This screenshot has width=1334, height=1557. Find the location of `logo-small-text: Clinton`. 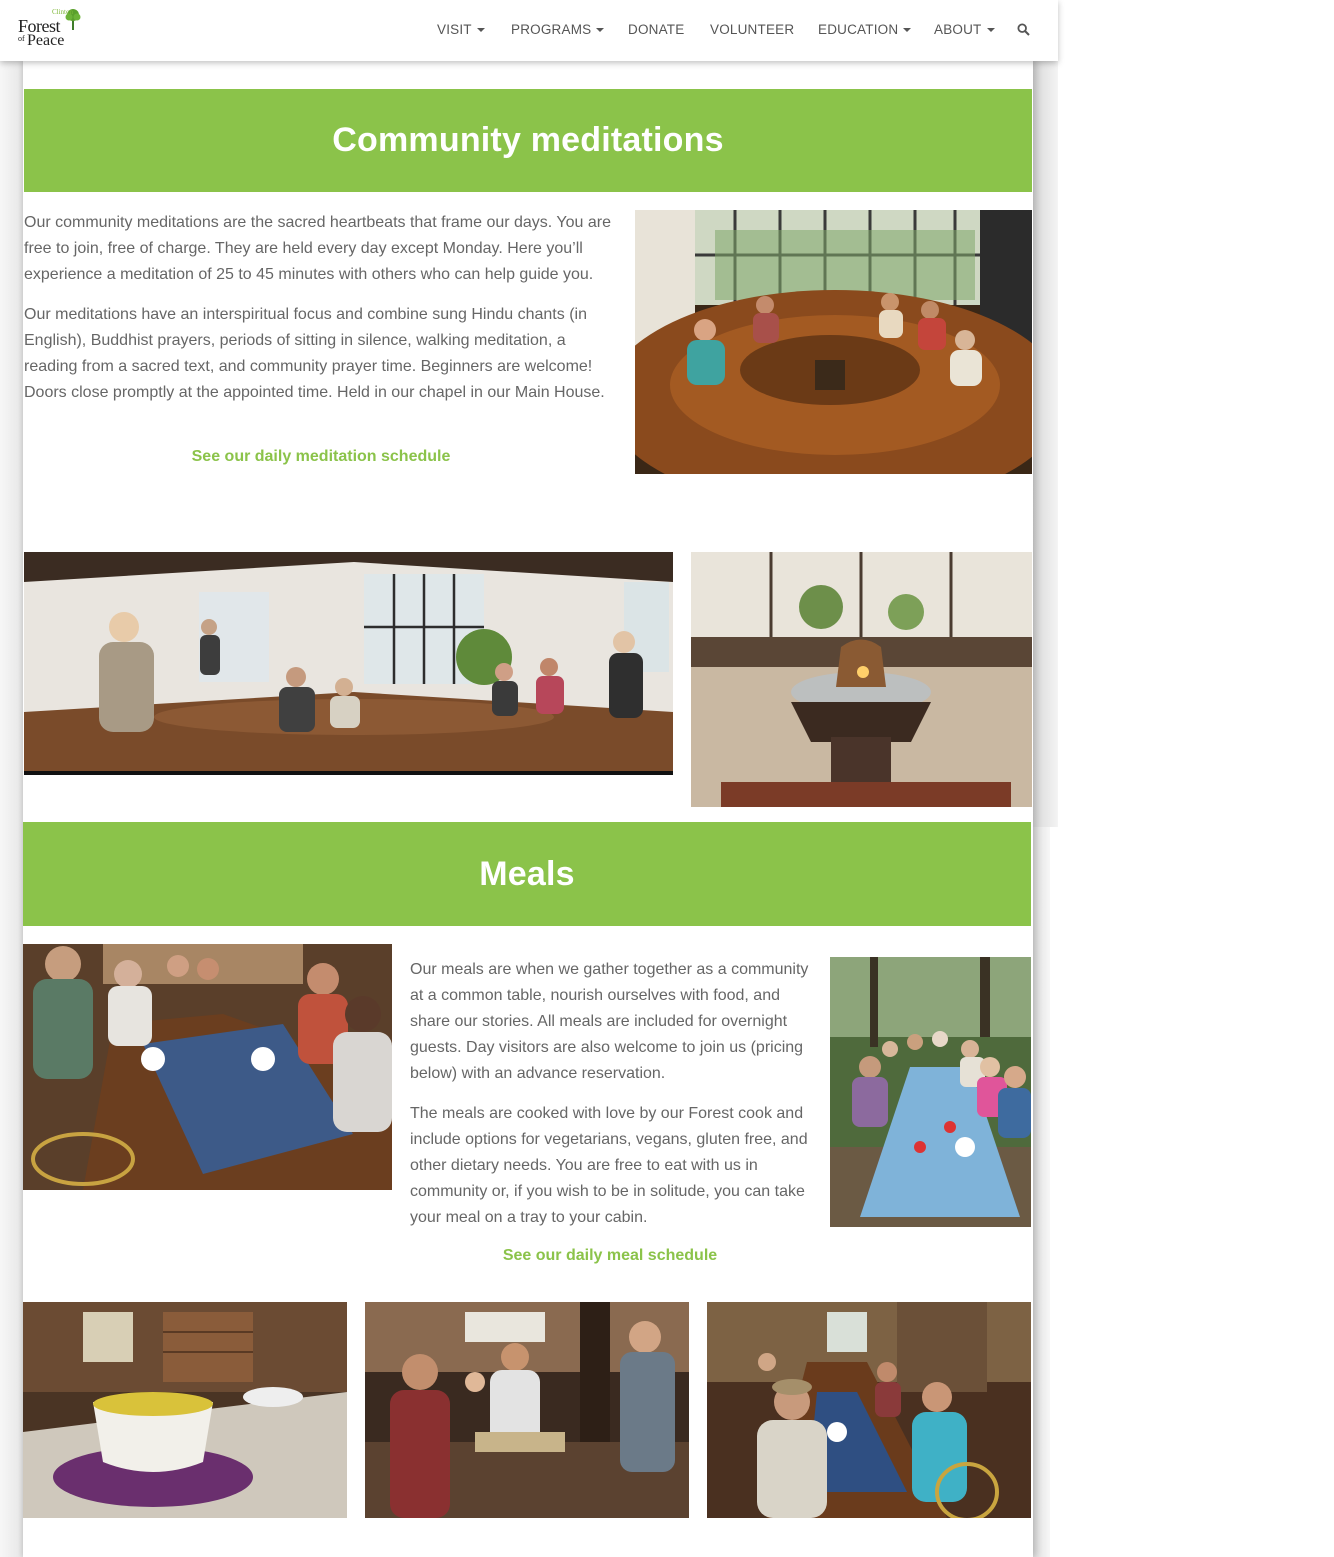

logo-small-text: Clinton is located at coordinates (63, 12).